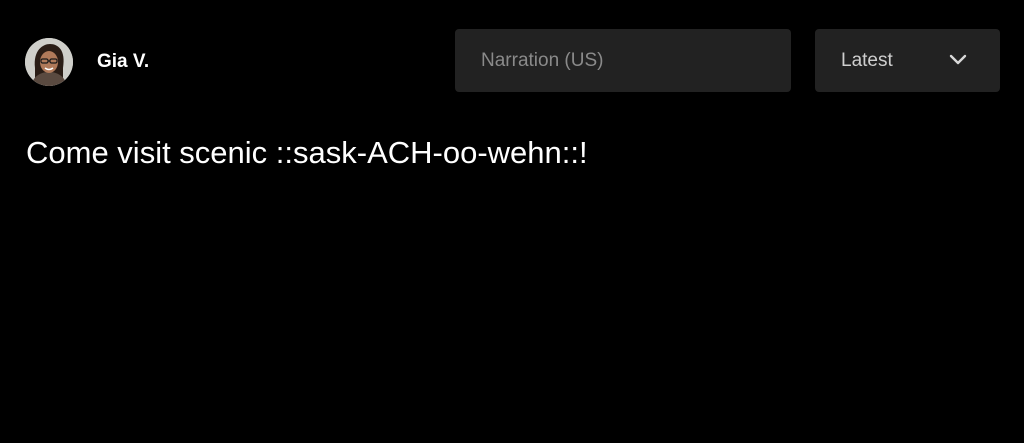  Describe the element at coordinates (307, 152) in the screenshot. I see `transcript-text: Come visit scenic ::sask-ACH-oo-wehn::!` at that location.